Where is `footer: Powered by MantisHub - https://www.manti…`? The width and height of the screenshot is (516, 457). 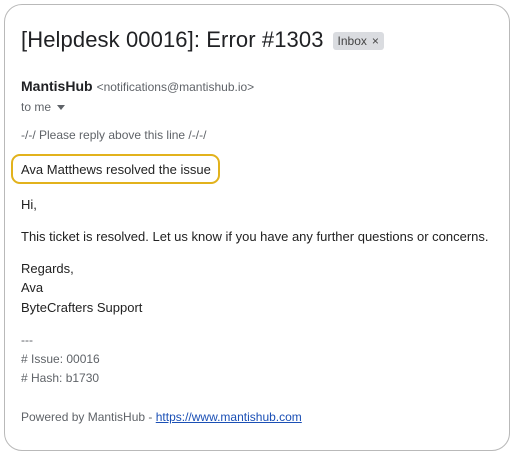 footer: Powered by MantisHub - https://www.manti… is located at coordinates (161, 417).